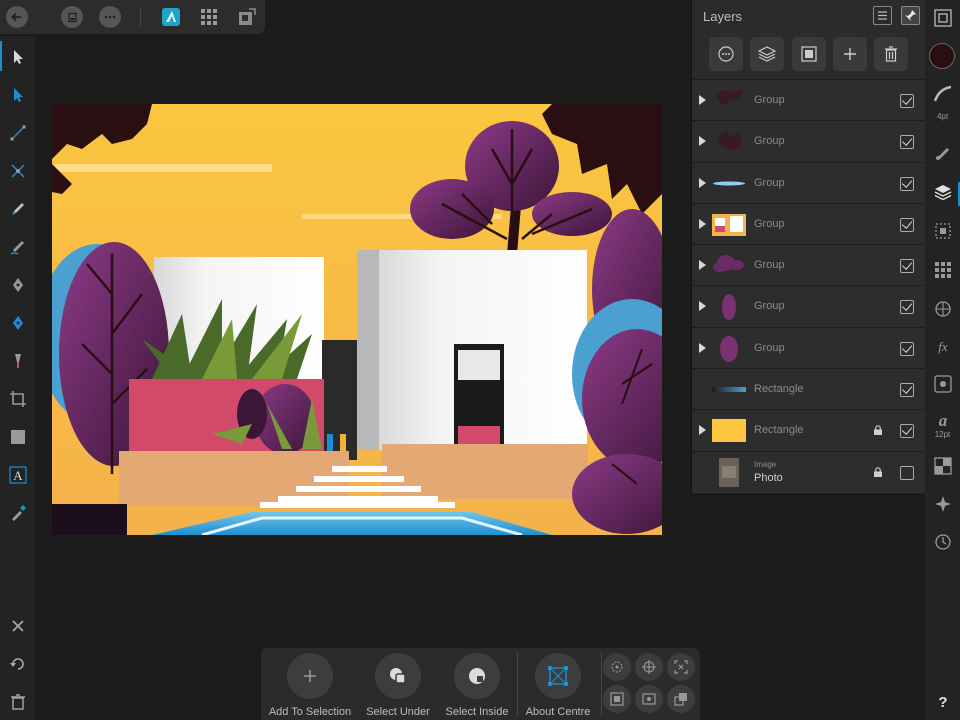  I want to click on undo-icon, so click(18, 664).